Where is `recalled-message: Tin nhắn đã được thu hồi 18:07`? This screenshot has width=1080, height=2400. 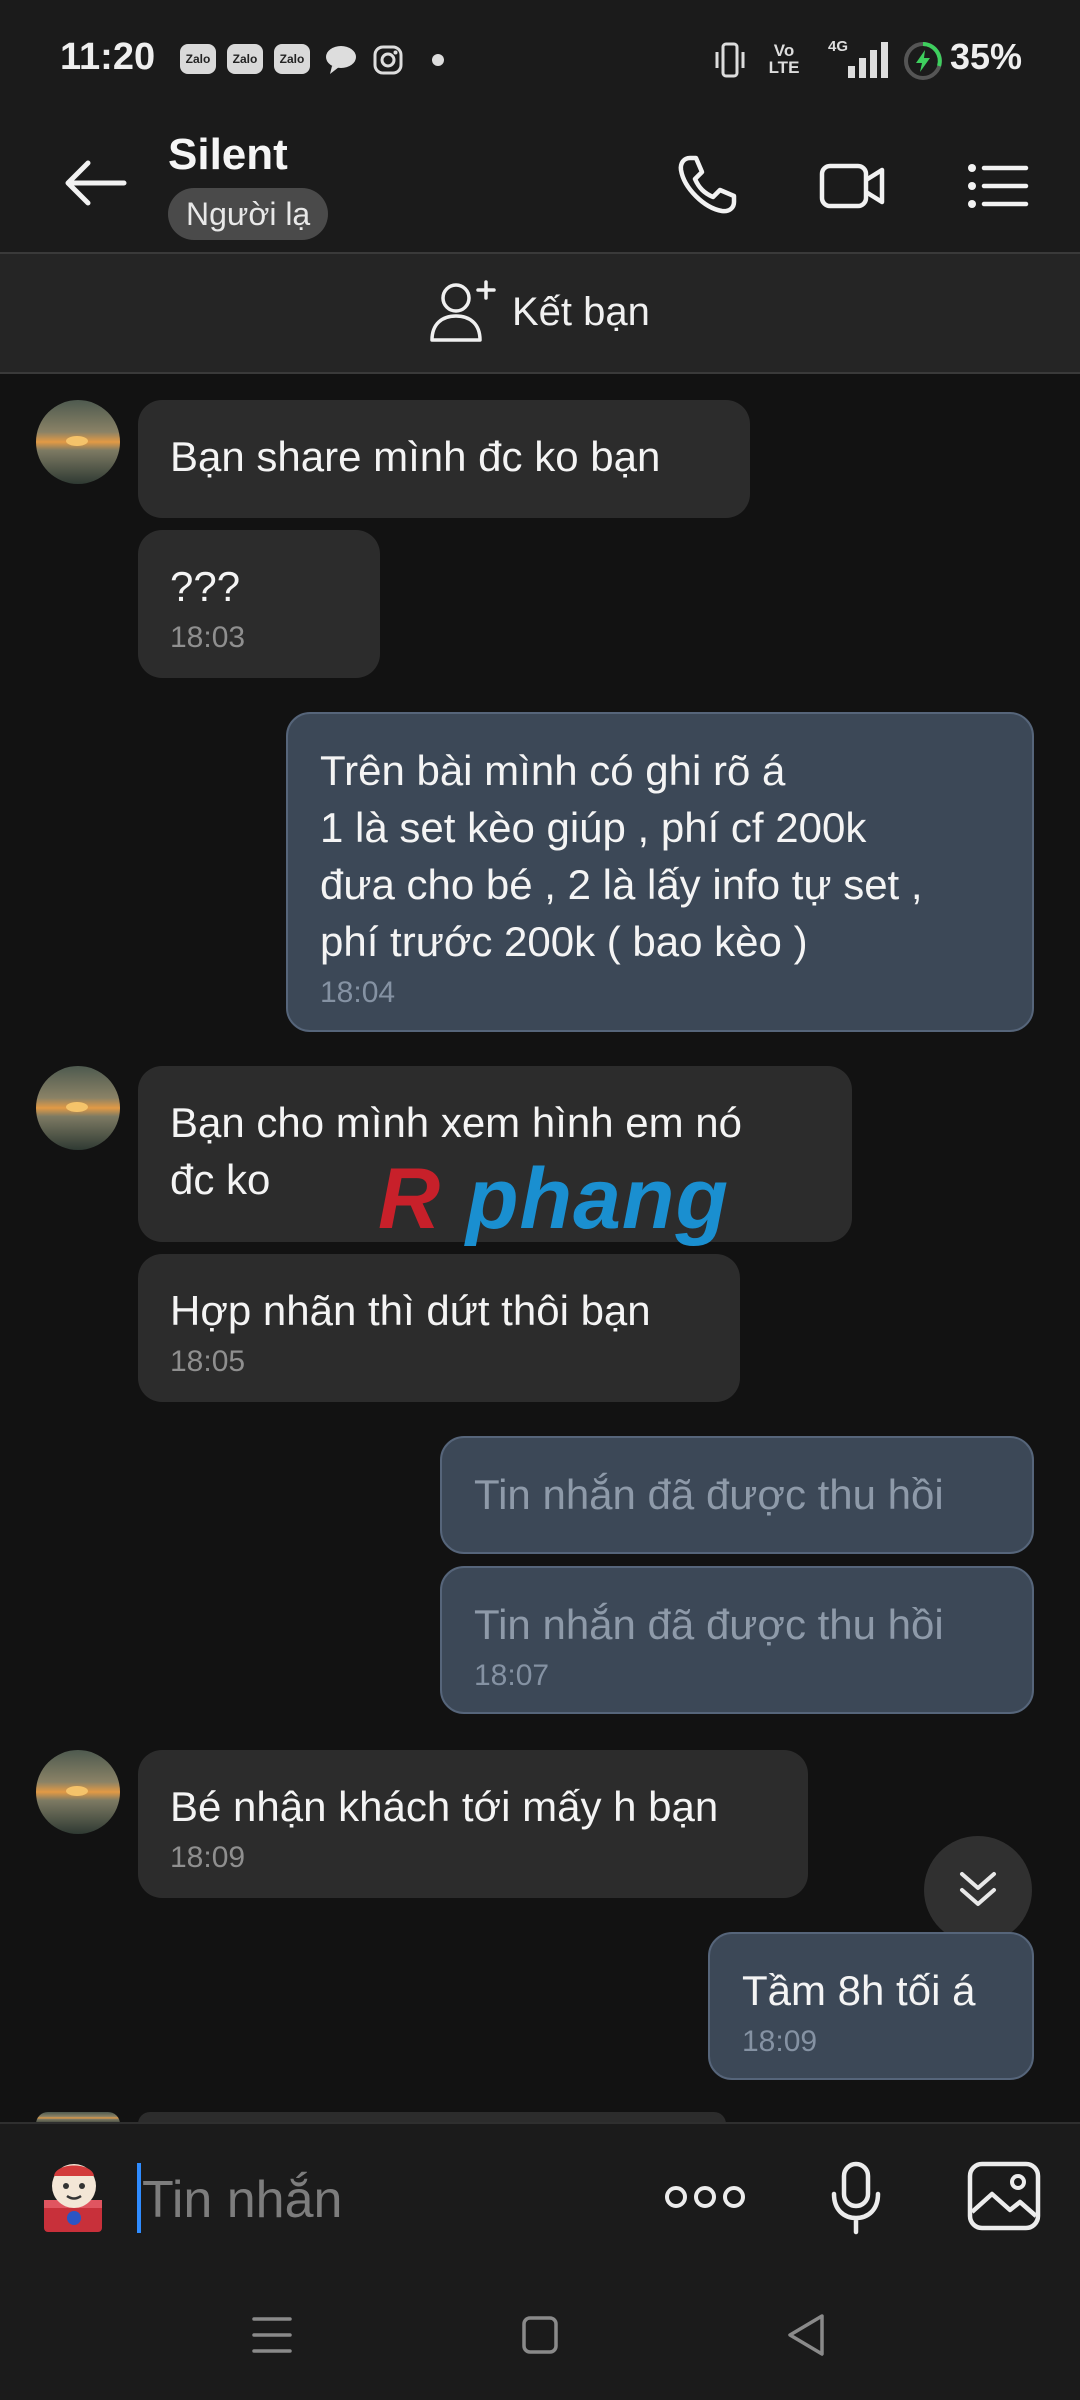
recalled-message: Tin nhắn đã được thu hồi 18:07 is located at coordinates (737, 1640).